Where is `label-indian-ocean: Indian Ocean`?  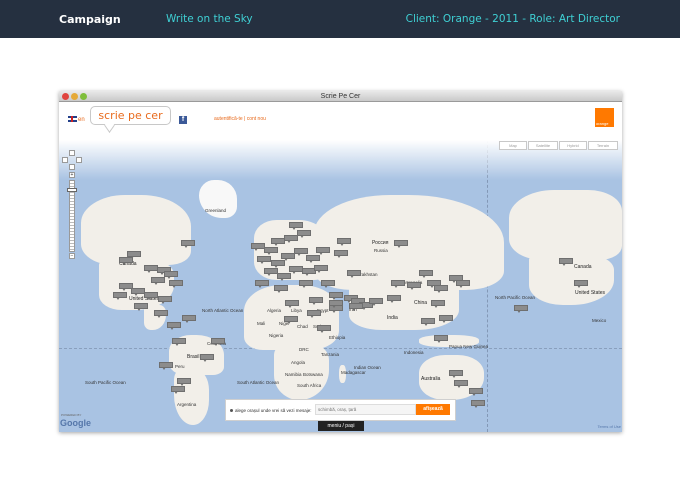 label-indian-ocean: Indian Ocean is located at coordinates (367, 367).